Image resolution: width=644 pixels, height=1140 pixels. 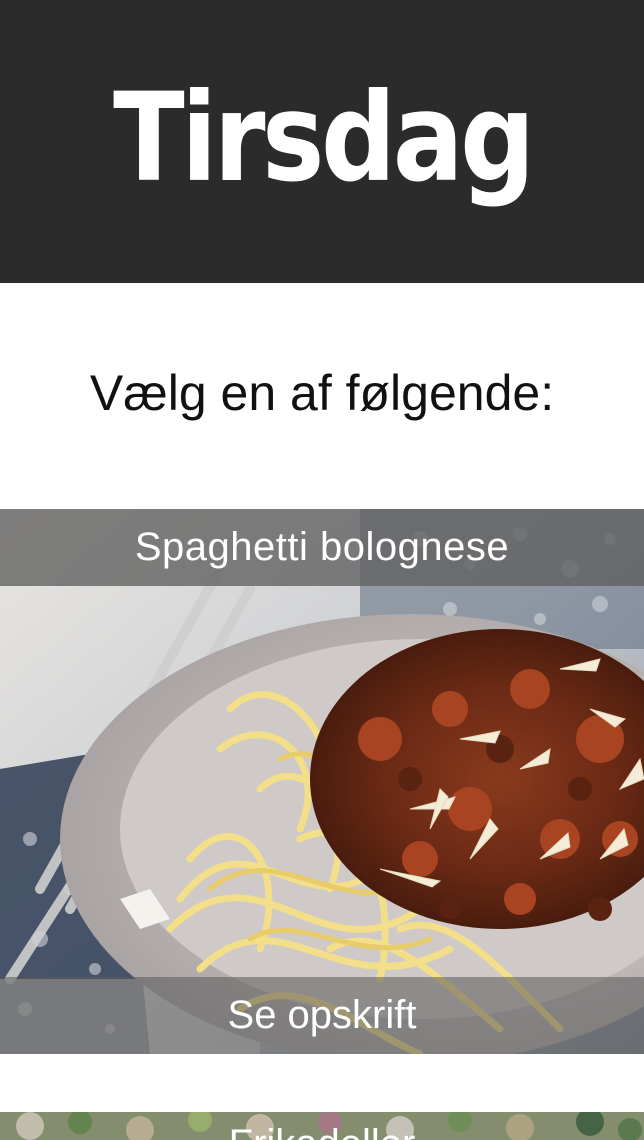 What do you see at coordinates (322, 393) in the screenshot?
I see `choose-prompt: Vælg en af følgende:` at bounding box center [322, 393].